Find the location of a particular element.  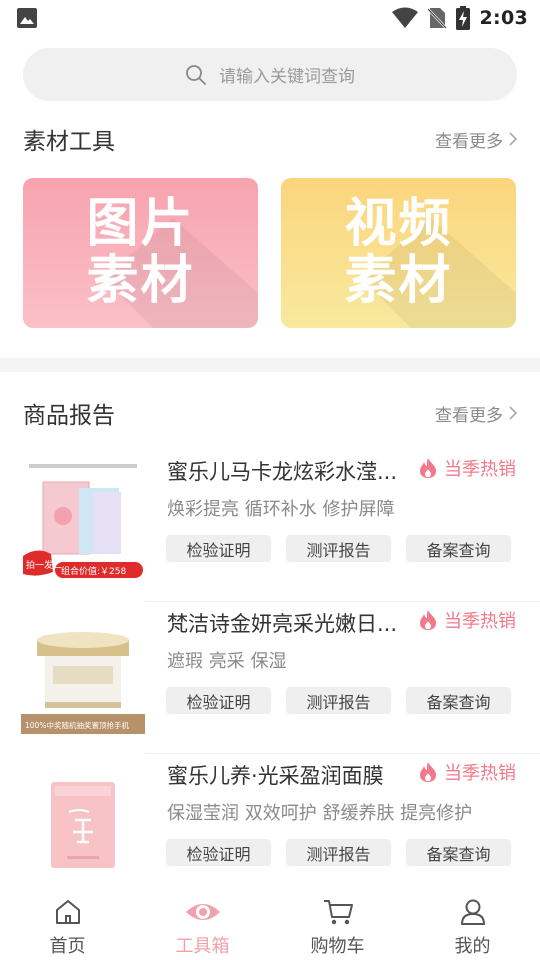

status-bar: 2:03 is located at coordinates (270, 18).